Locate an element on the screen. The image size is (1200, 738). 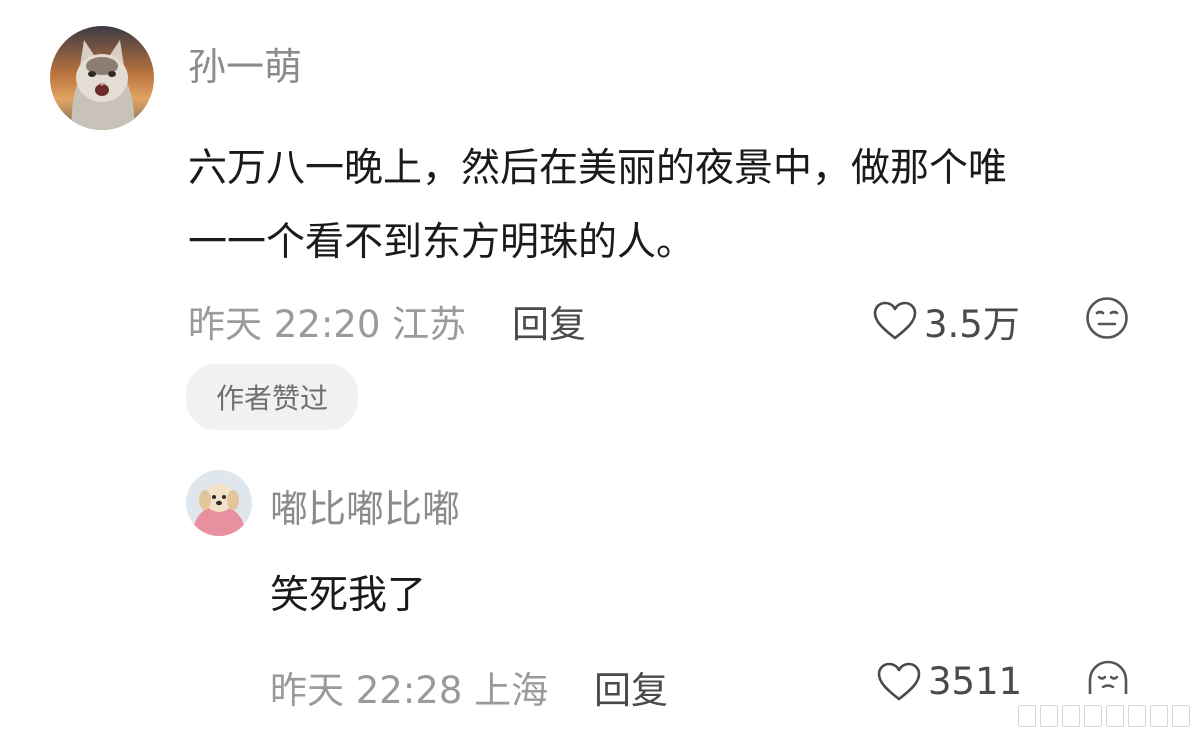
comment-avatar is located at coordinates (102, 78).